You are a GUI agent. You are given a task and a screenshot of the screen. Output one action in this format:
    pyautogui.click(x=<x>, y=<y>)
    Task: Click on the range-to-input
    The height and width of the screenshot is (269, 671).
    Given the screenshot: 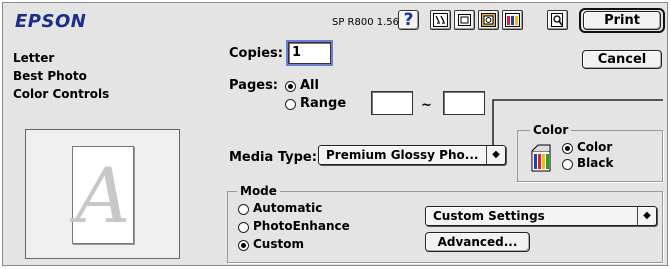 What is the action you would take?
    pyautogui.click(x=464, y=103)
    